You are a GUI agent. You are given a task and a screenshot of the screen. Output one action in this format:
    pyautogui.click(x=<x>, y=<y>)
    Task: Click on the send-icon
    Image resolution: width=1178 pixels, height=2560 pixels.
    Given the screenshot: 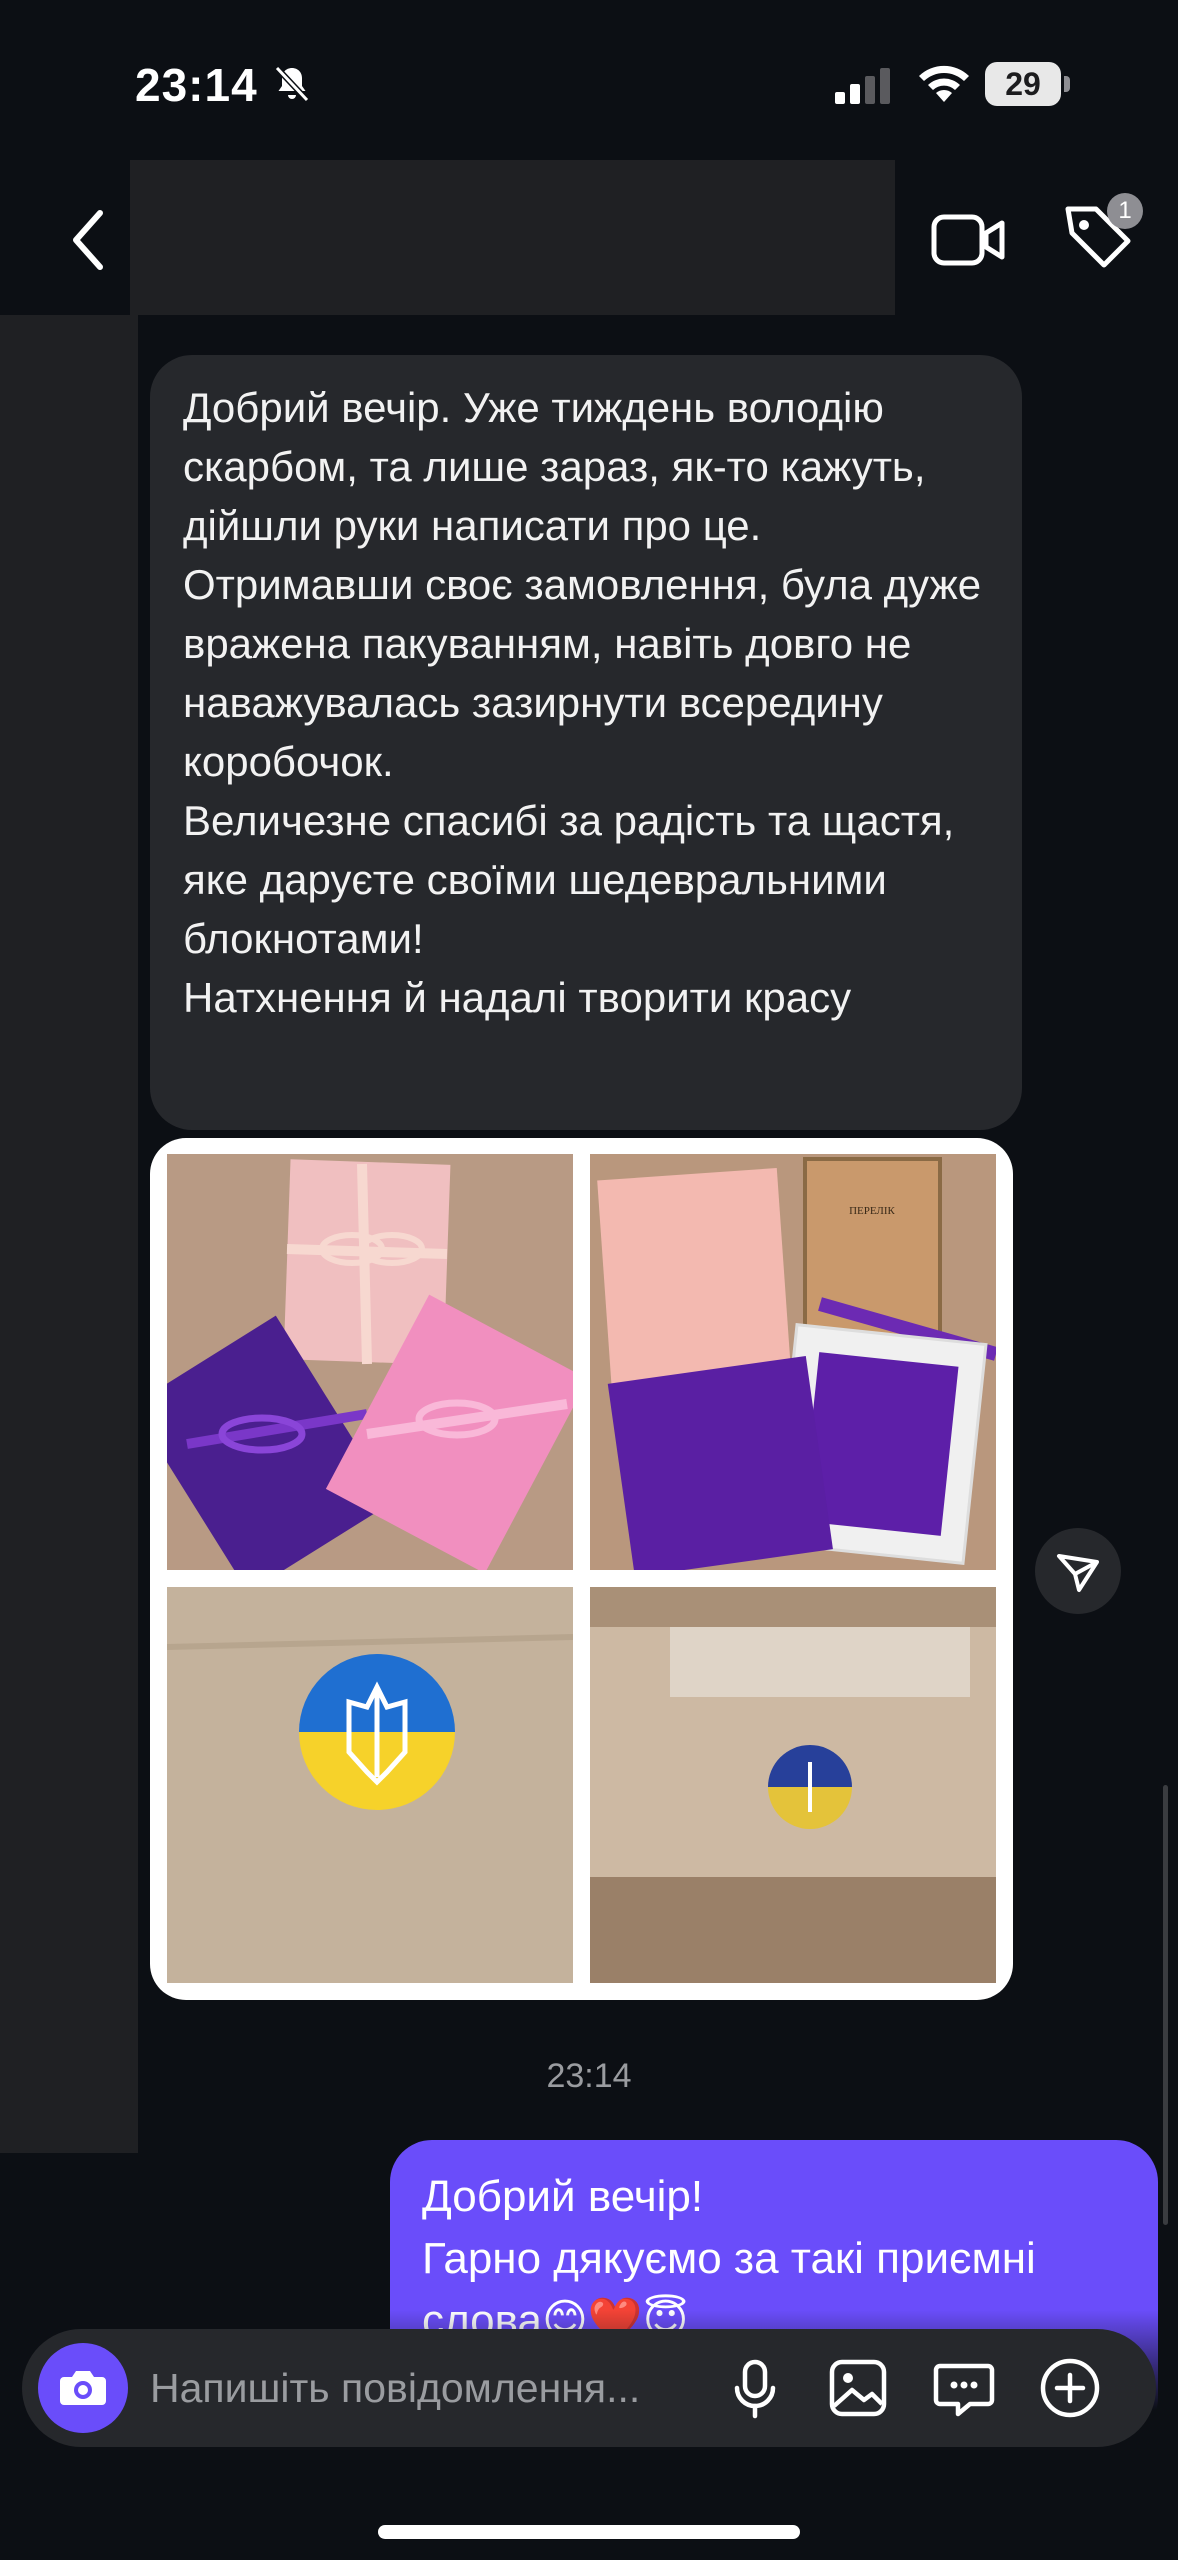 What is the action you would take?
    pyautogui.click(x=1078, y=1573)
    